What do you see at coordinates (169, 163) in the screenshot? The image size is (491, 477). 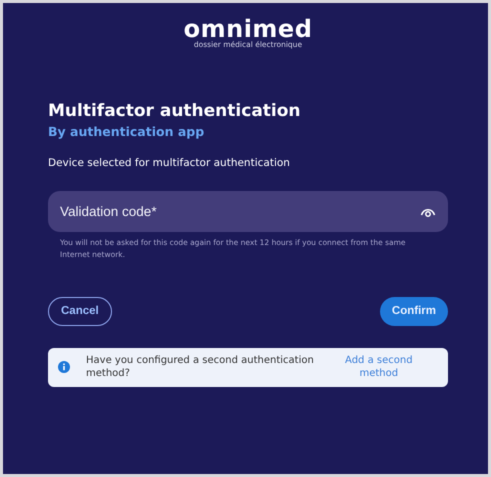 I see `description-text: Device selected for multifactor authentication` at bounding box center [169, 163].